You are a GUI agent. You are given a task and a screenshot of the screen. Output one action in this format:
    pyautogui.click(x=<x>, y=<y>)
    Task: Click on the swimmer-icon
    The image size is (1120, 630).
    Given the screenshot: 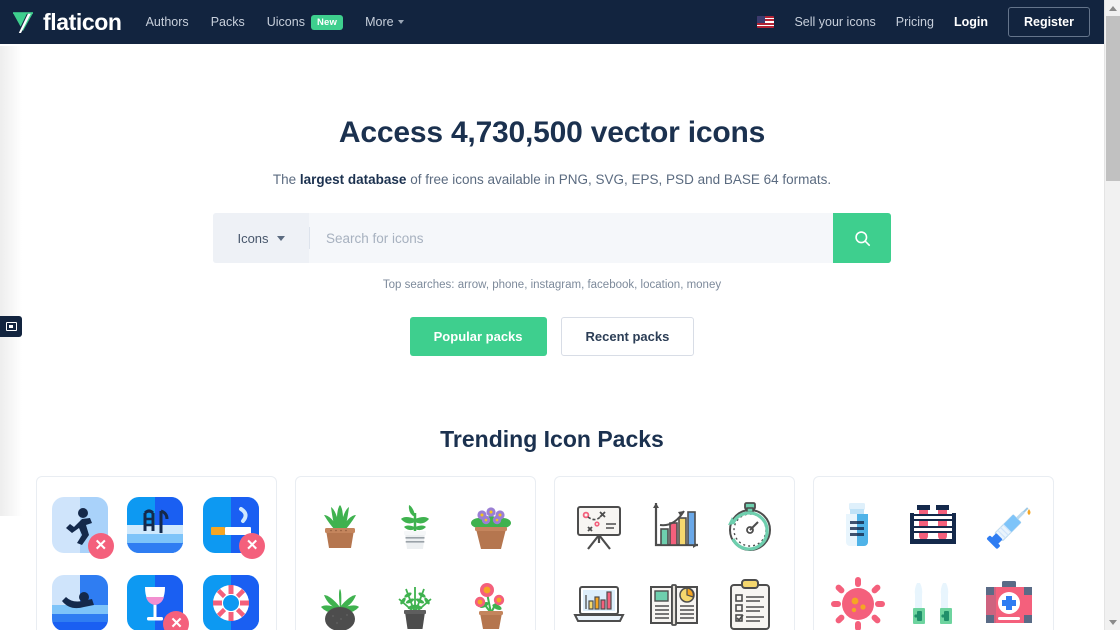 What is the action you would take?
    pyautogui.click(x=80, y=602)
    